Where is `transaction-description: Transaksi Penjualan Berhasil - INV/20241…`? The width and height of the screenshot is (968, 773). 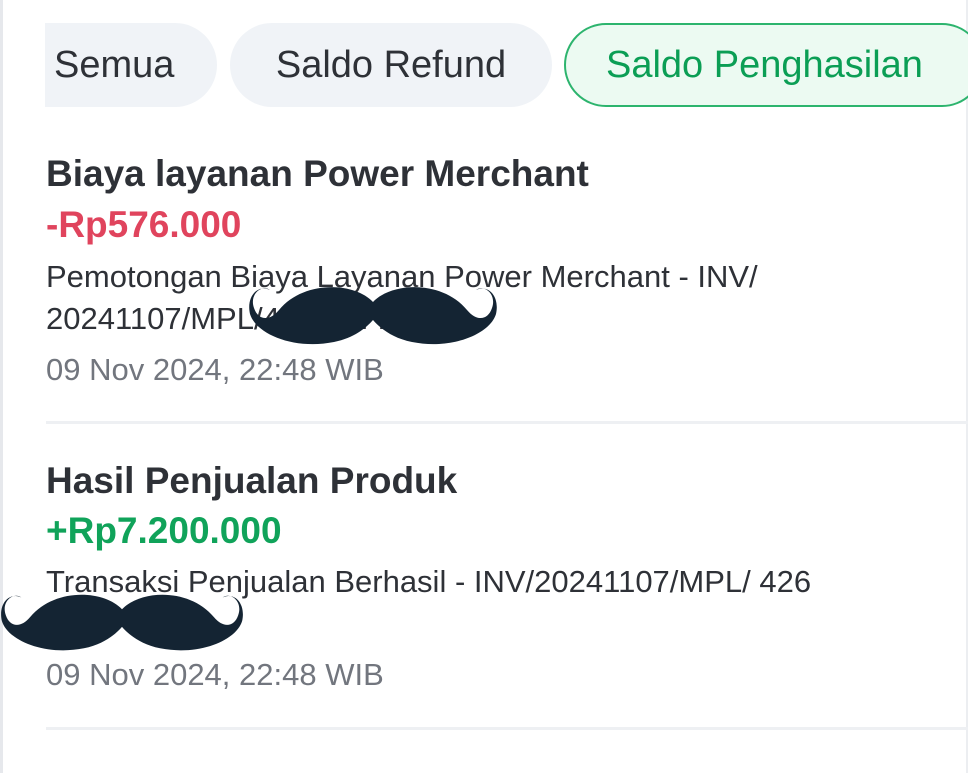
transaction-description: Transaksi Penjualan Berhasil - INV/20241… is located at coordinates (429, 602).